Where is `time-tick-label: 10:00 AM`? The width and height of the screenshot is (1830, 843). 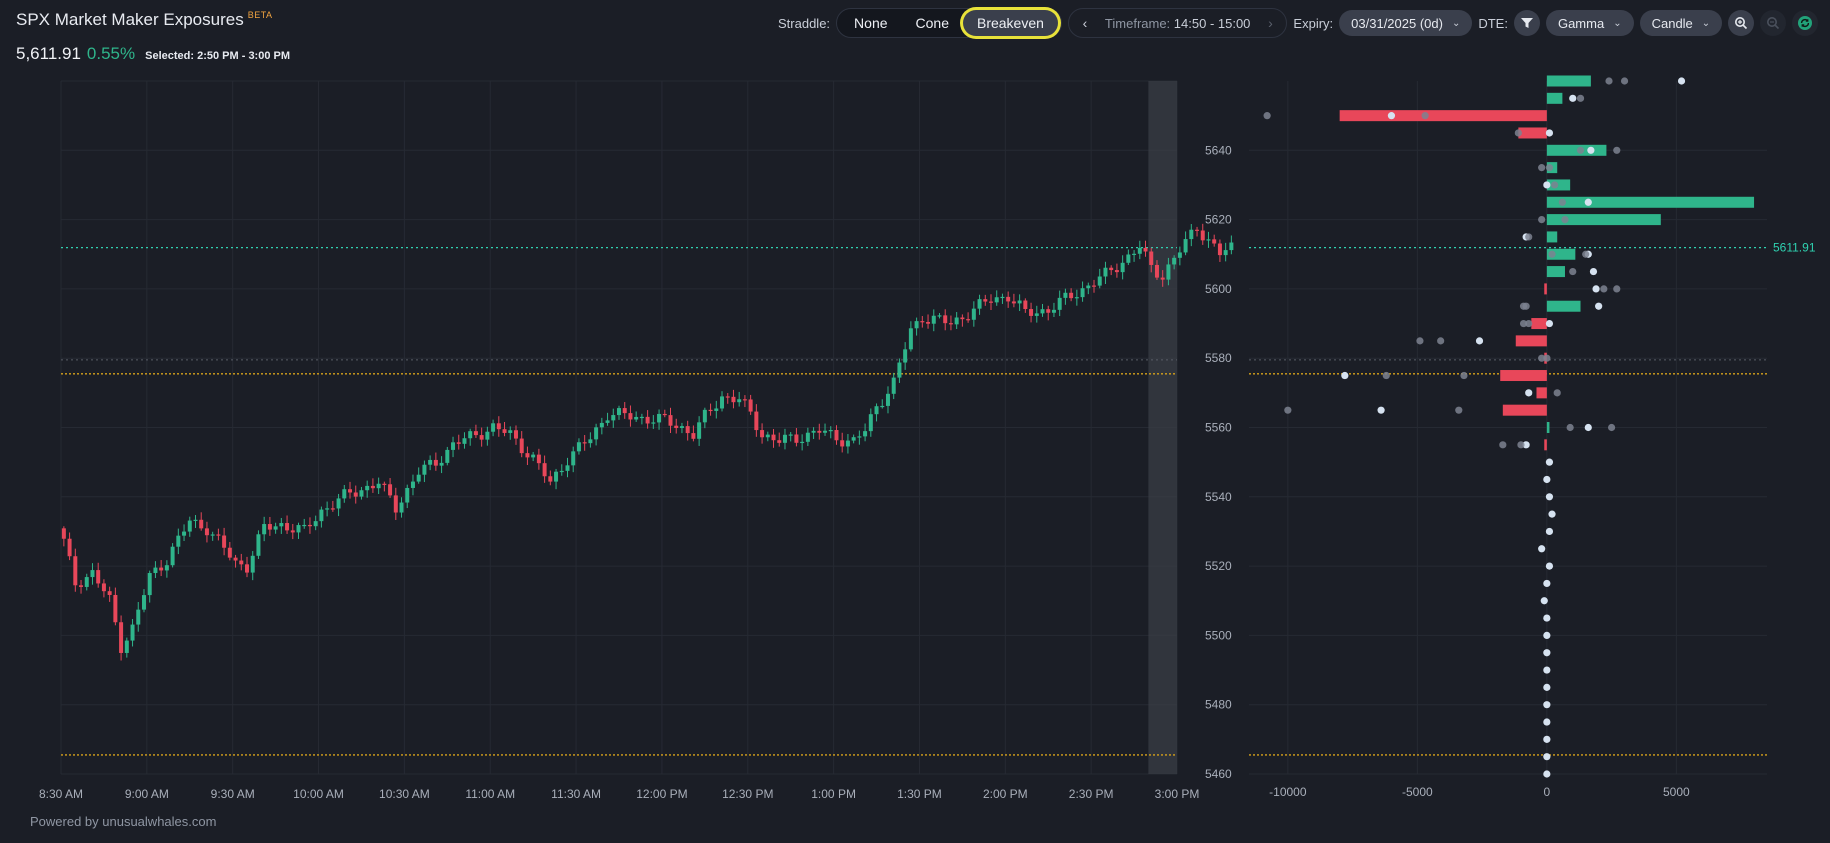 time-tick-label: 10:00 AM is located at coordinates (318, 794).